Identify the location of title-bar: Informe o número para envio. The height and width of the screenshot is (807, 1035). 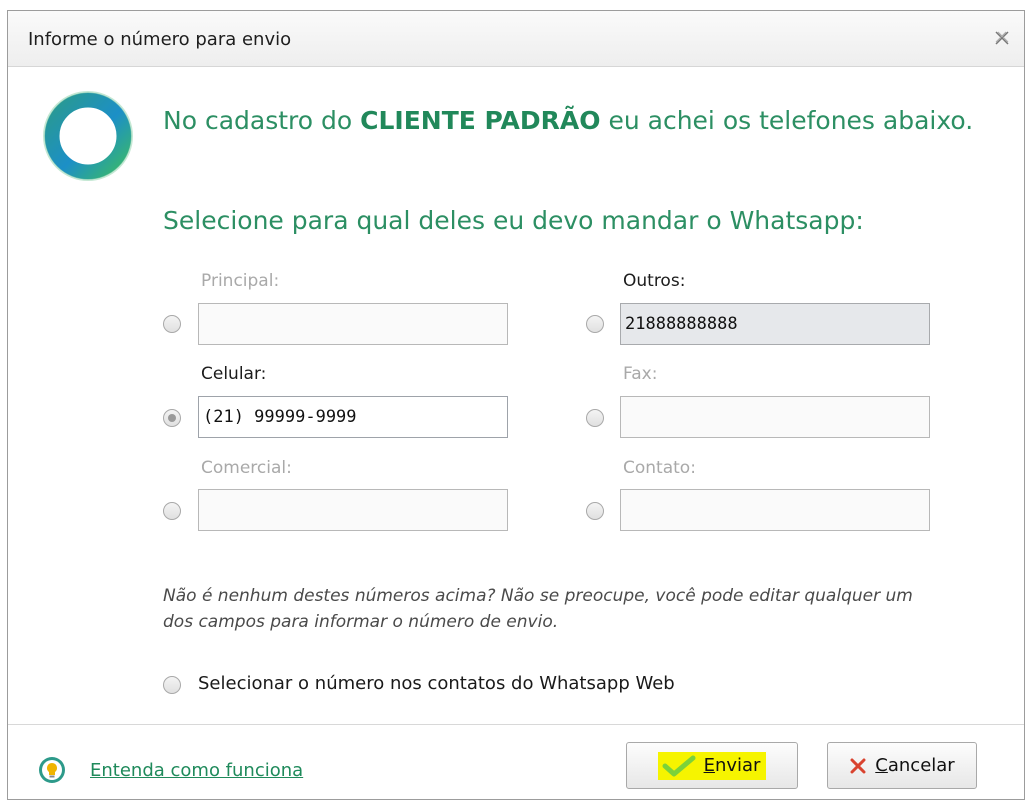
(516, 39).